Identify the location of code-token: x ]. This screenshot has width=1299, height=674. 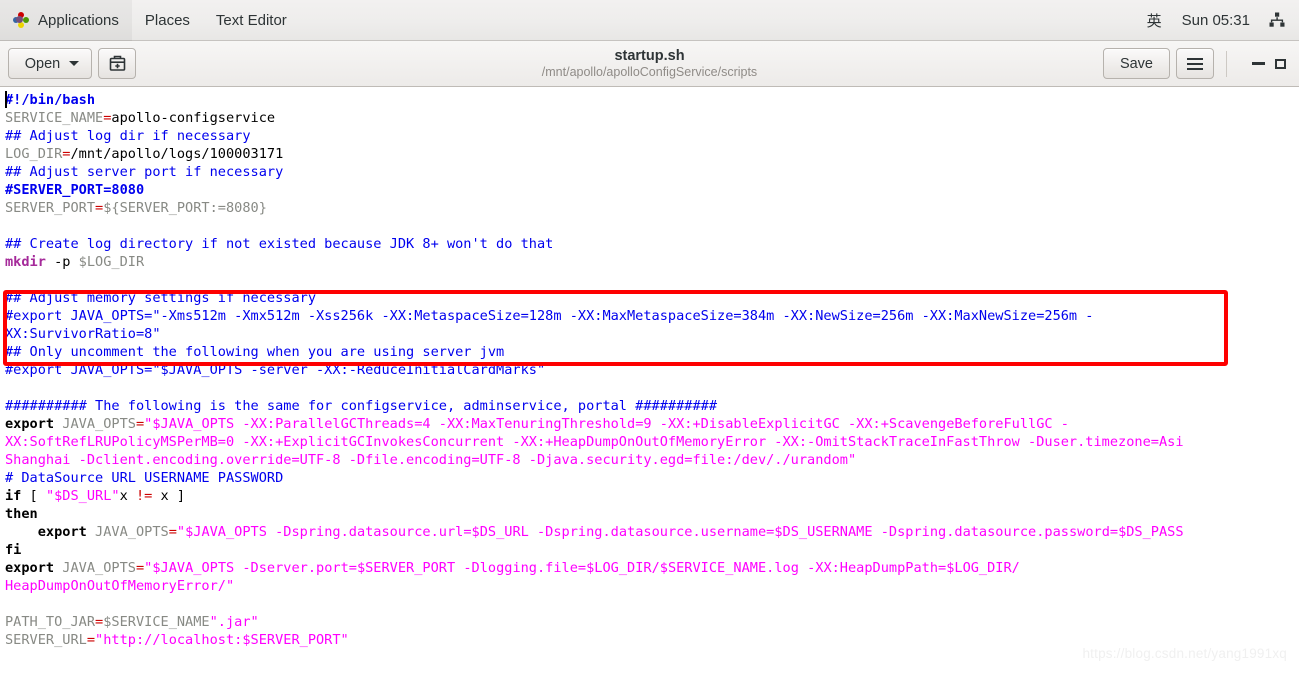
(169, 496).